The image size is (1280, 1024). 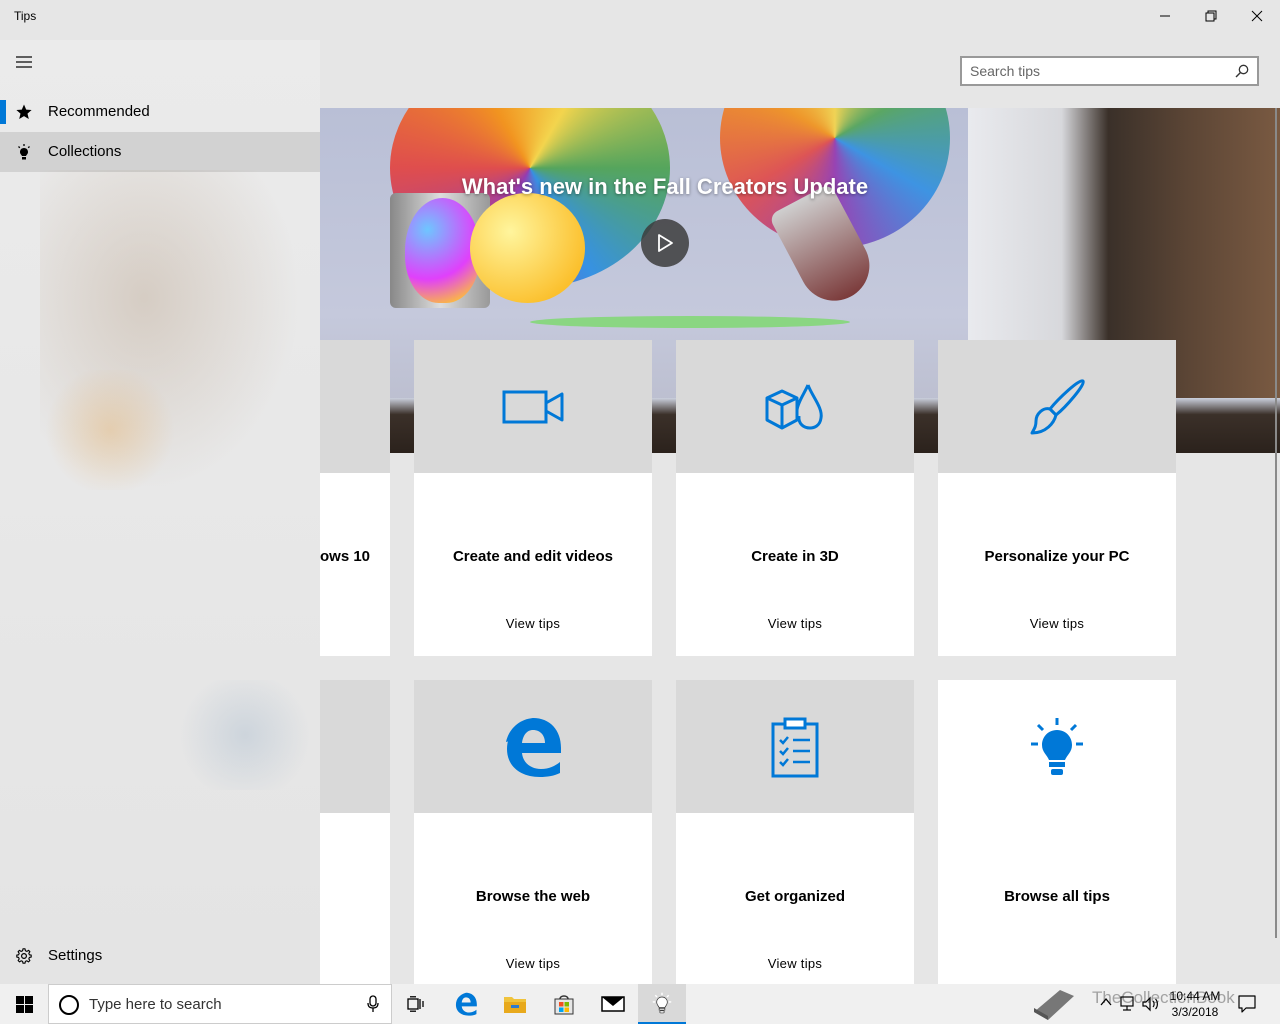 I want to click on hamburger-menu-button, so click(x=24, y=62).